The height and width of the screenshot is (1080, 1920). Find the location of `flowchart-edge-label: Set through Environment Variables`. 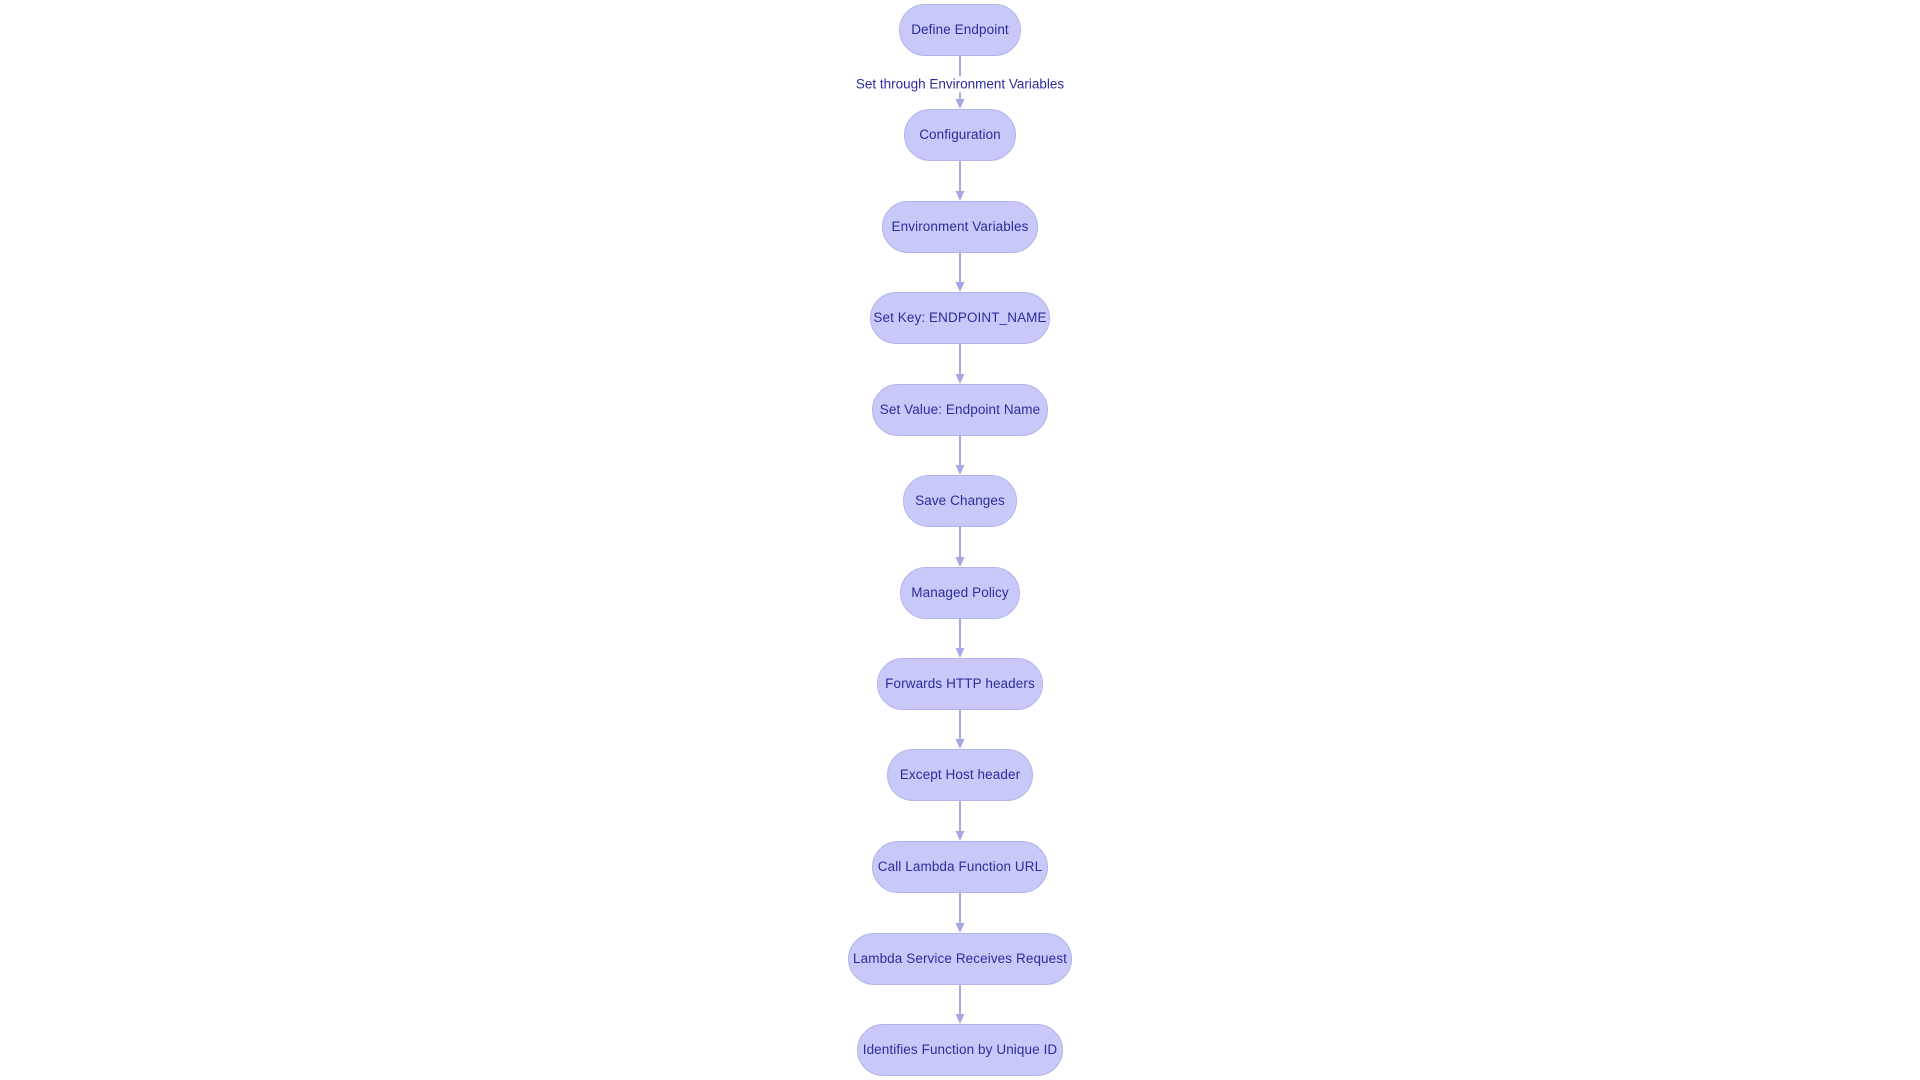

flowchart-edge-label: Set through Environment Variables is located at coordinates (960, 84).